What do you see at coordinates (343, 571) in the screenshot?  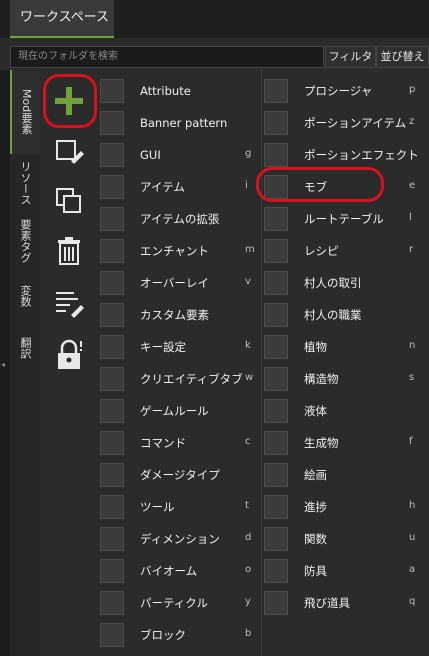 I see `element-item: 防具 a` at bounding box center [343, 571].